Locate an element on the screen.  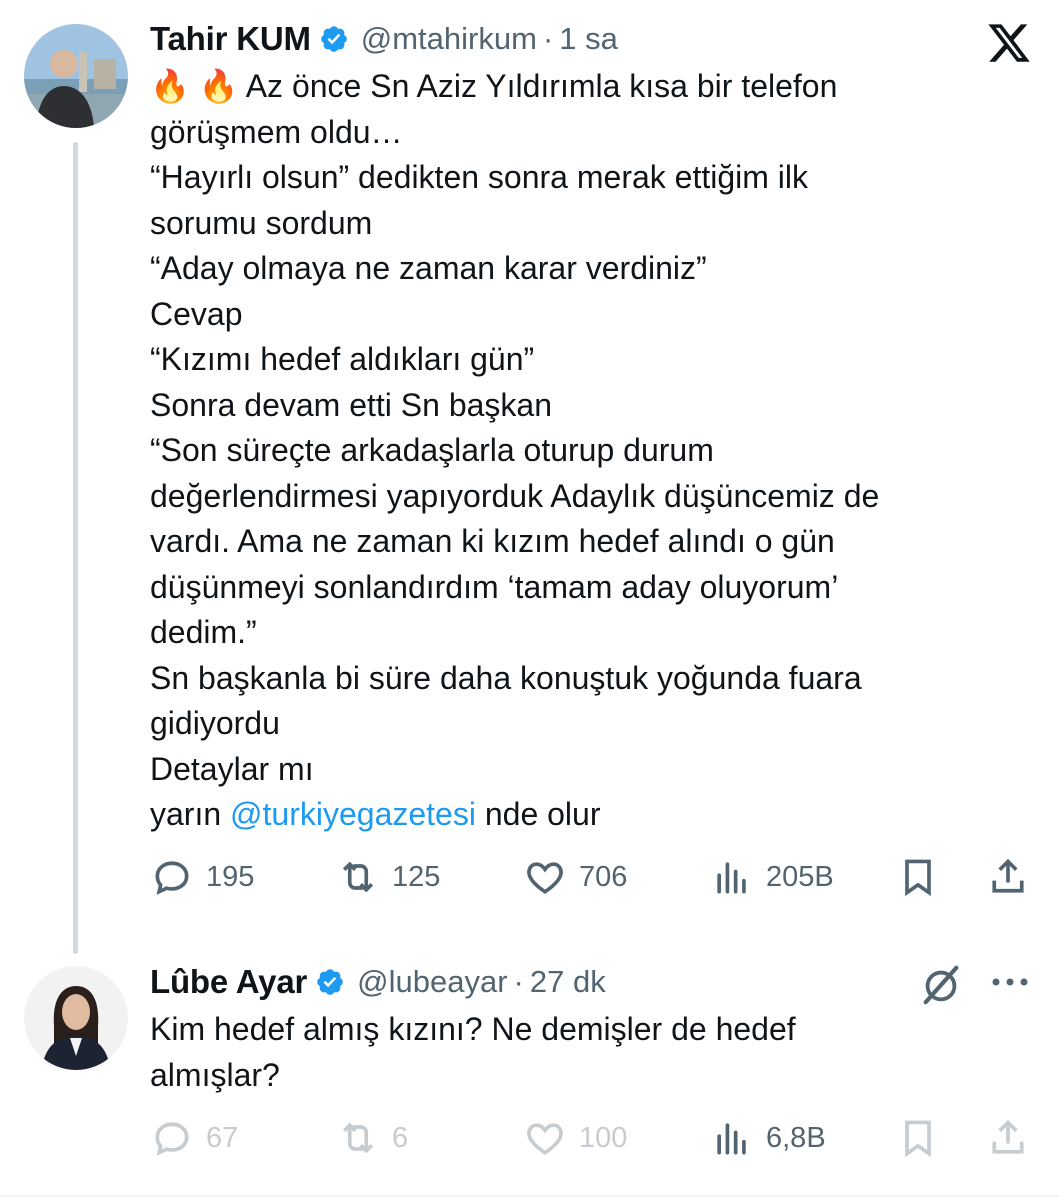
views-button: 6,8B is located at coordinates (768, 1138).